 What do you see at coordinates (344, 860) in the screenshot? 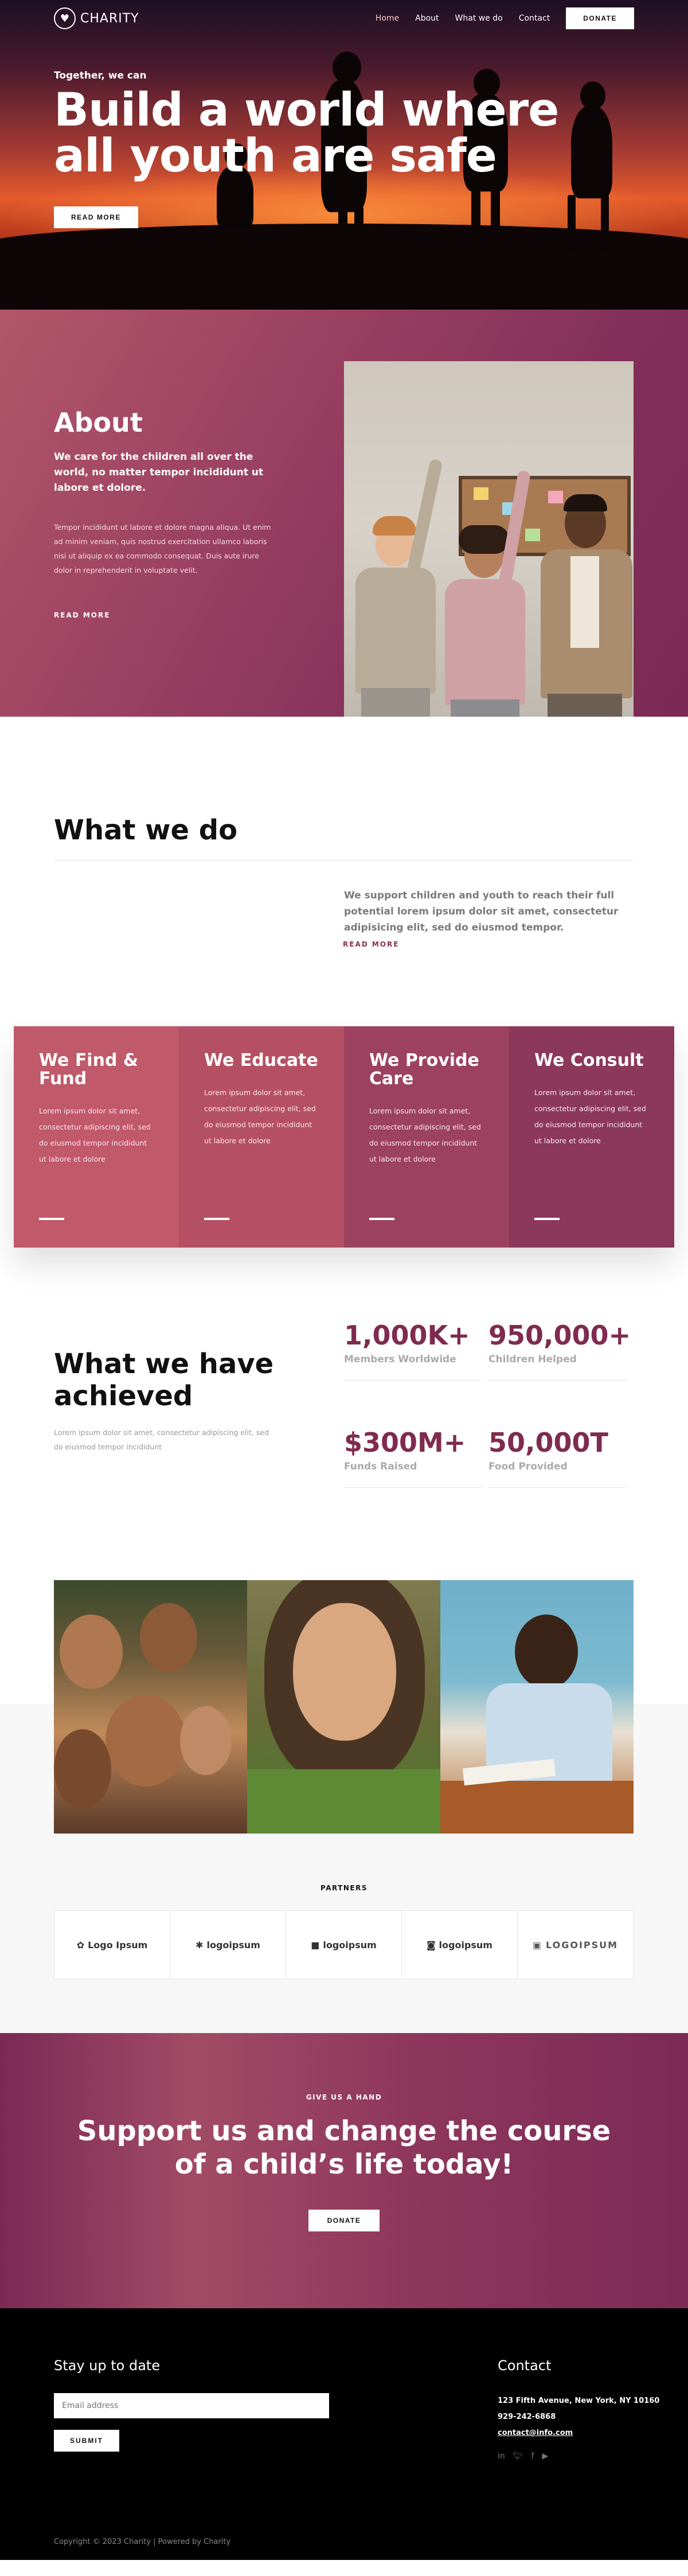
I see `divider` at bounding box center [344, 860].